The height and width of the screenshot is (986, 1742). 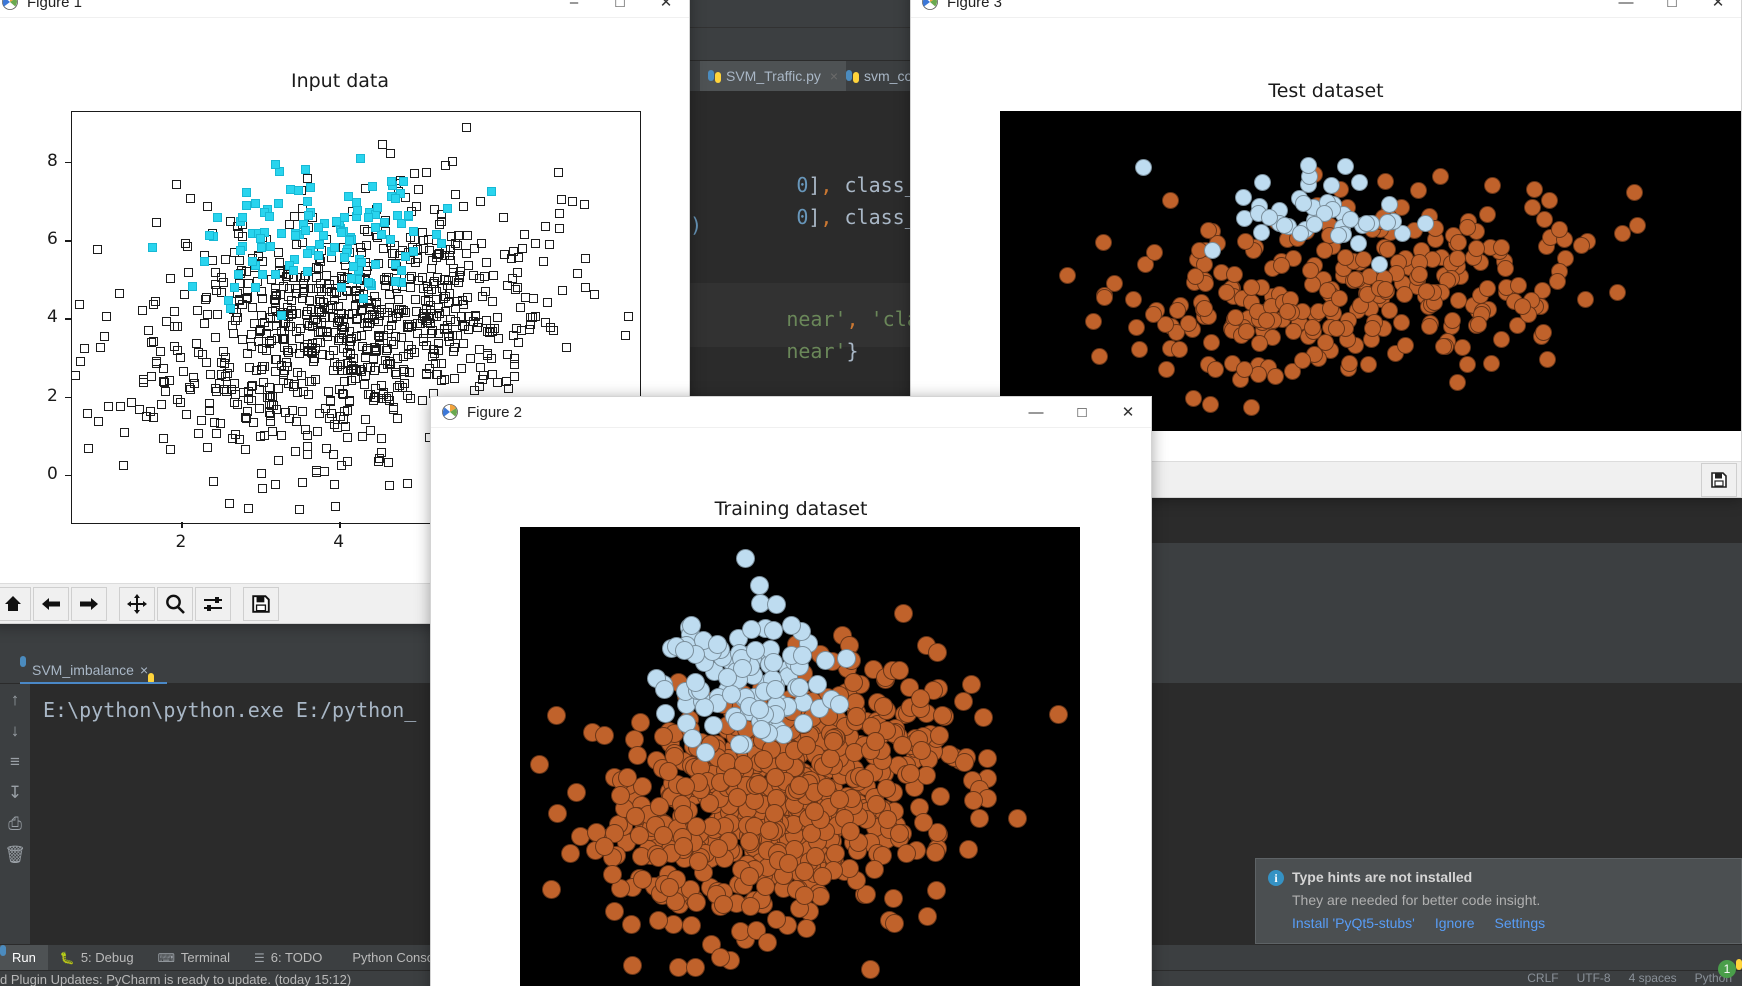 I want to click on notification-subtitle: They are needed for better code insight., so click(x=1416, y=900).